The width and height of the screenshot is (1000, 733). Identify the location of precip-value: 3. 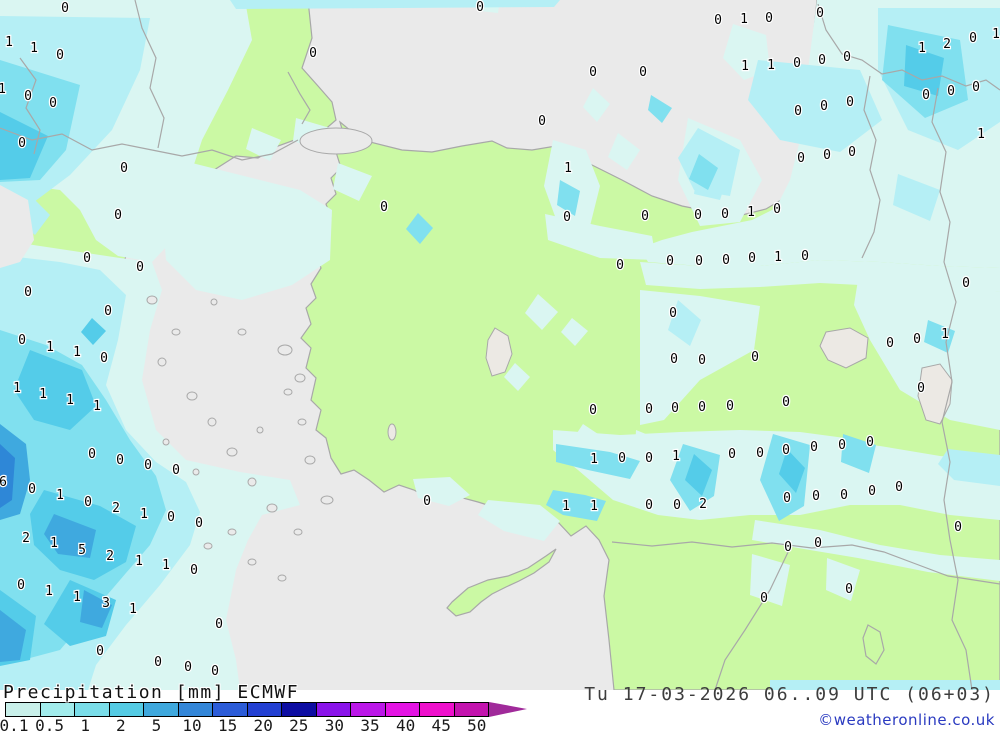
(106, 603).